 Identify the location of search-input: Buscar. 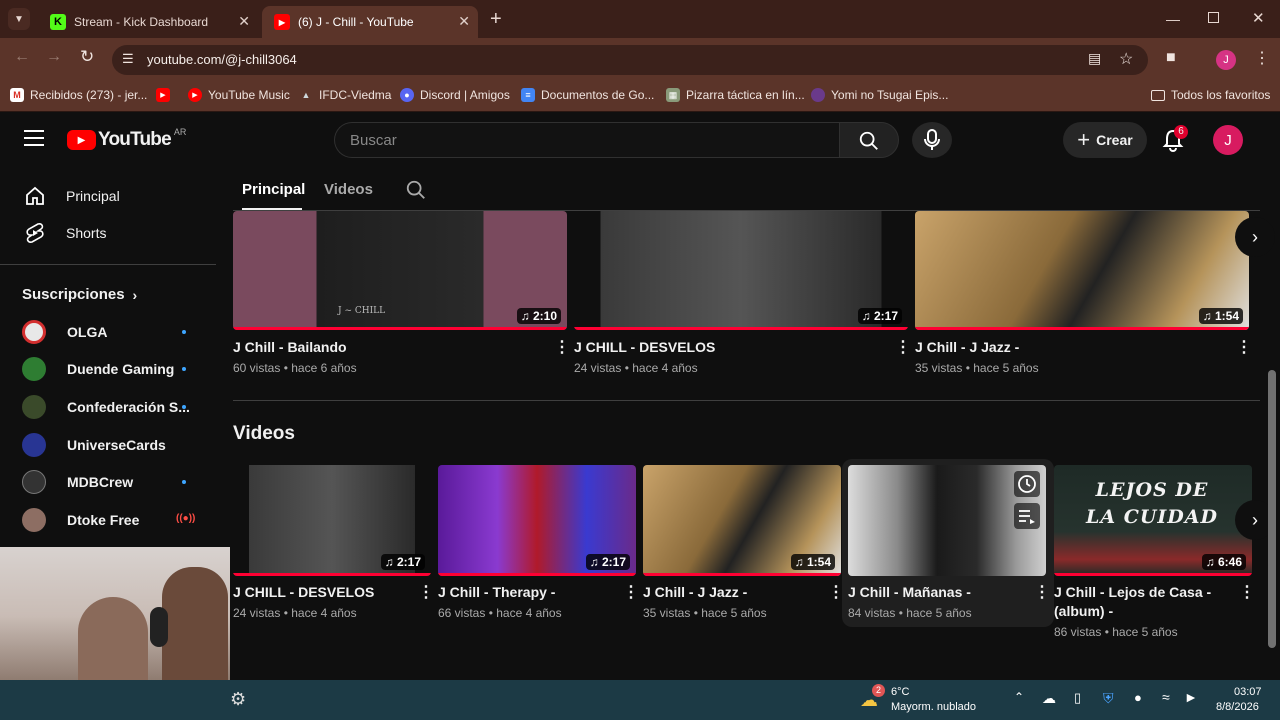
(587, 140).